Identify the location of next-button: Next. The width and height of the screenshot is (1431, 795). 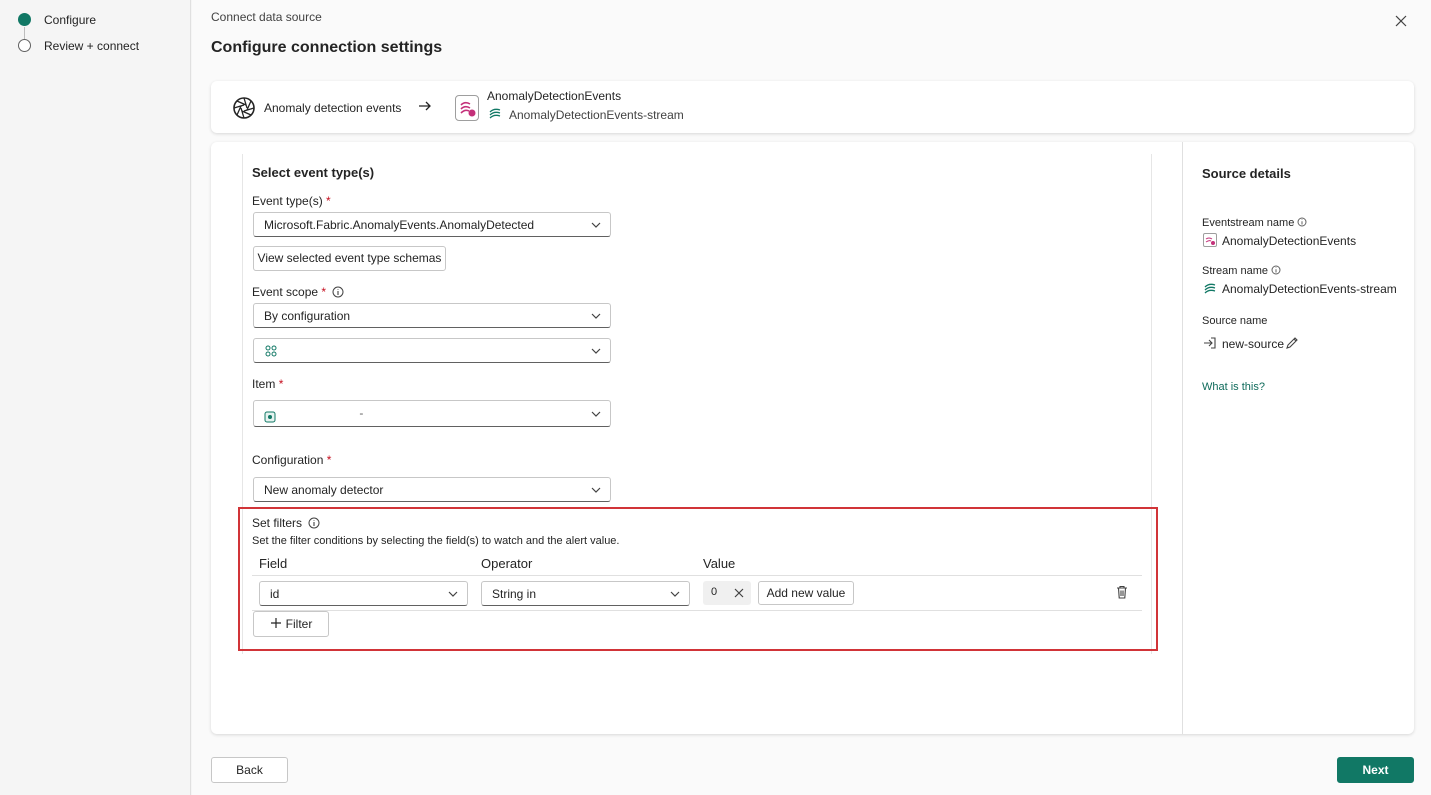
(1375, 770).